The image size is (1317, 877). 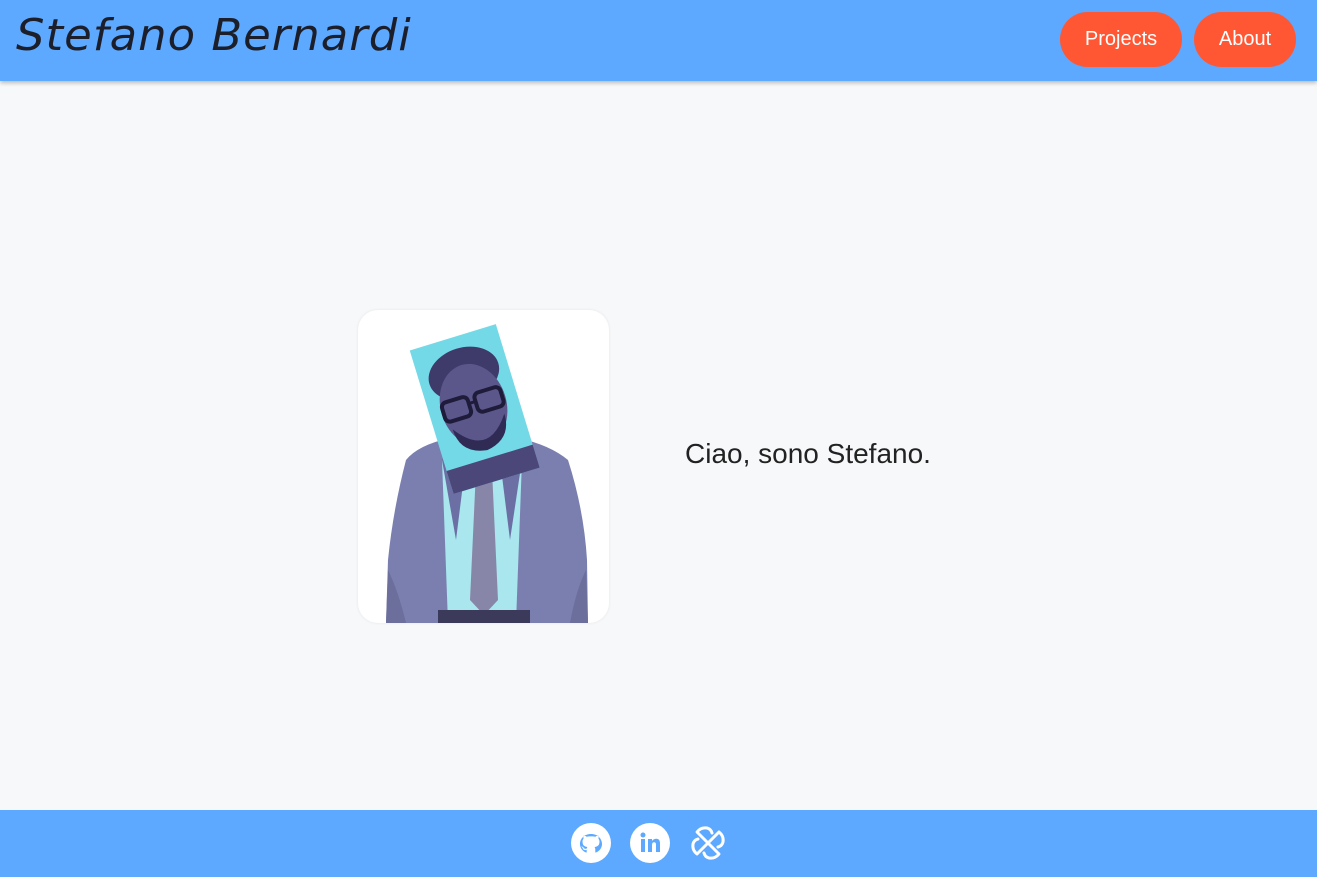 I want to click on profile-photo, so click(x=483, y=466).